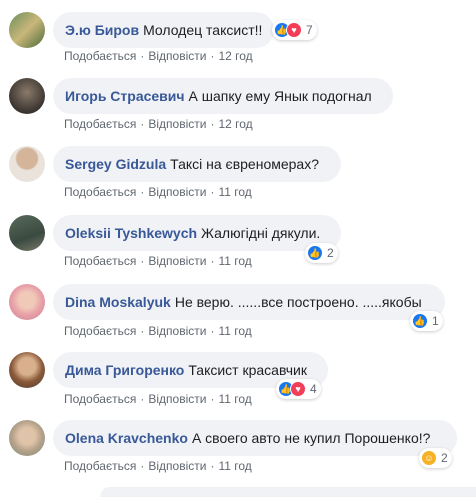 The width and height of the screenshot is (476, 497). Describe the element at coordinates (298, 302) in the screenshot. I see `comment-text: Не верю. ......все построено. .....якобы` at that location.